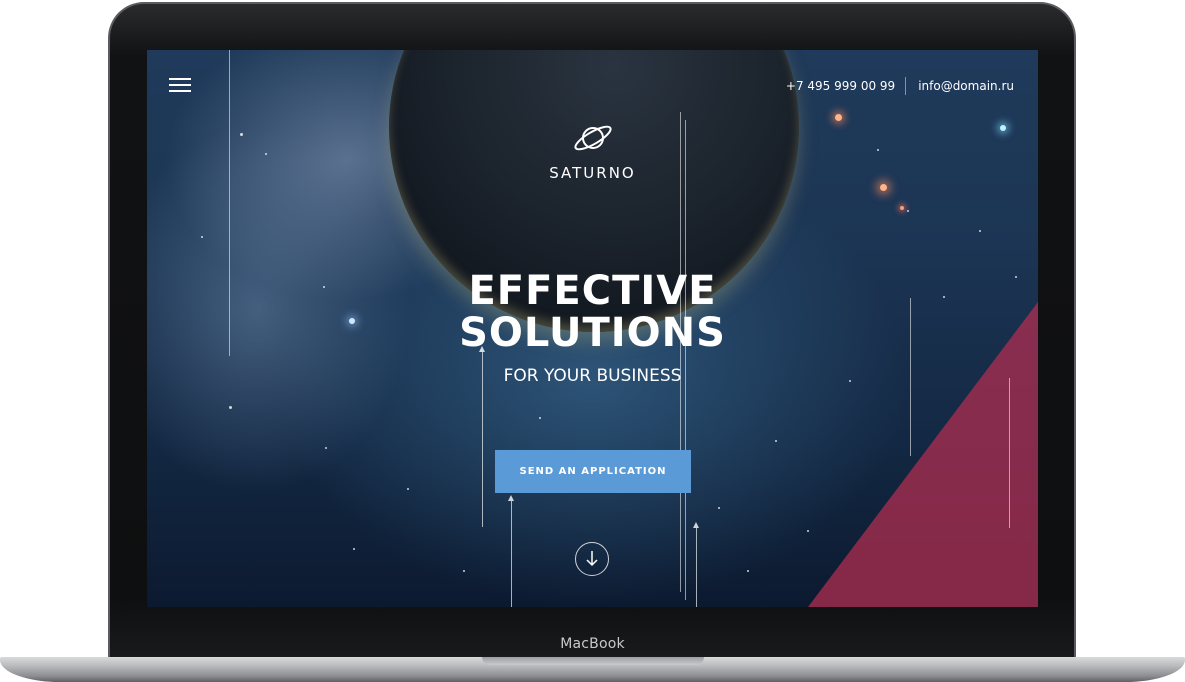 Image resolution: width=1185 pixels, height=682 pixels. I want to click on scroll-down-button, so click(592, 559).